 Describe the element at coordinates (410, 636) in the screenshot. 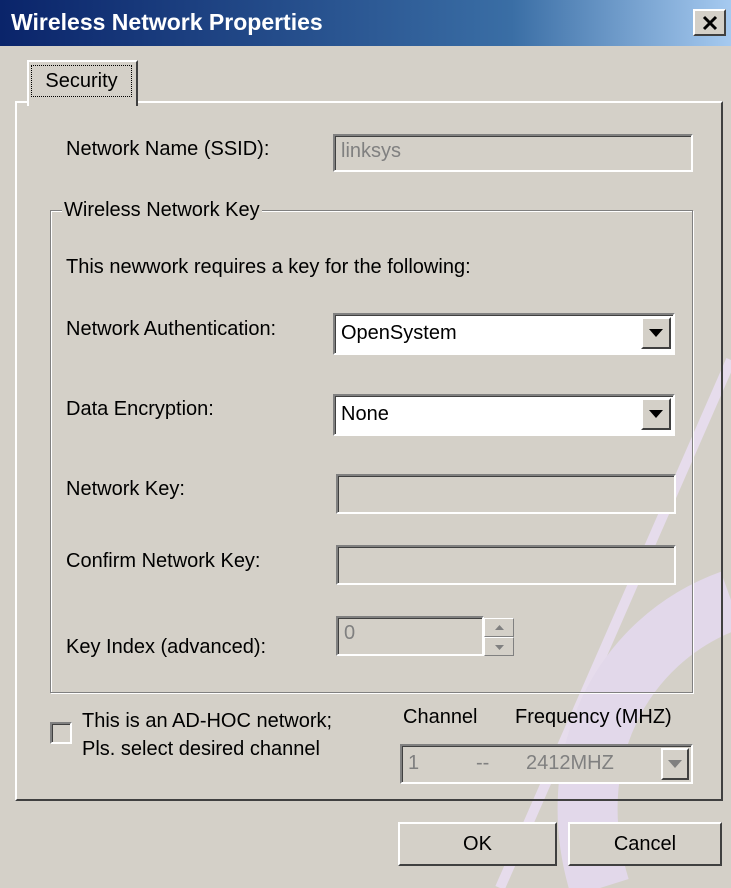

I see `key-index-field: 0` at that location.